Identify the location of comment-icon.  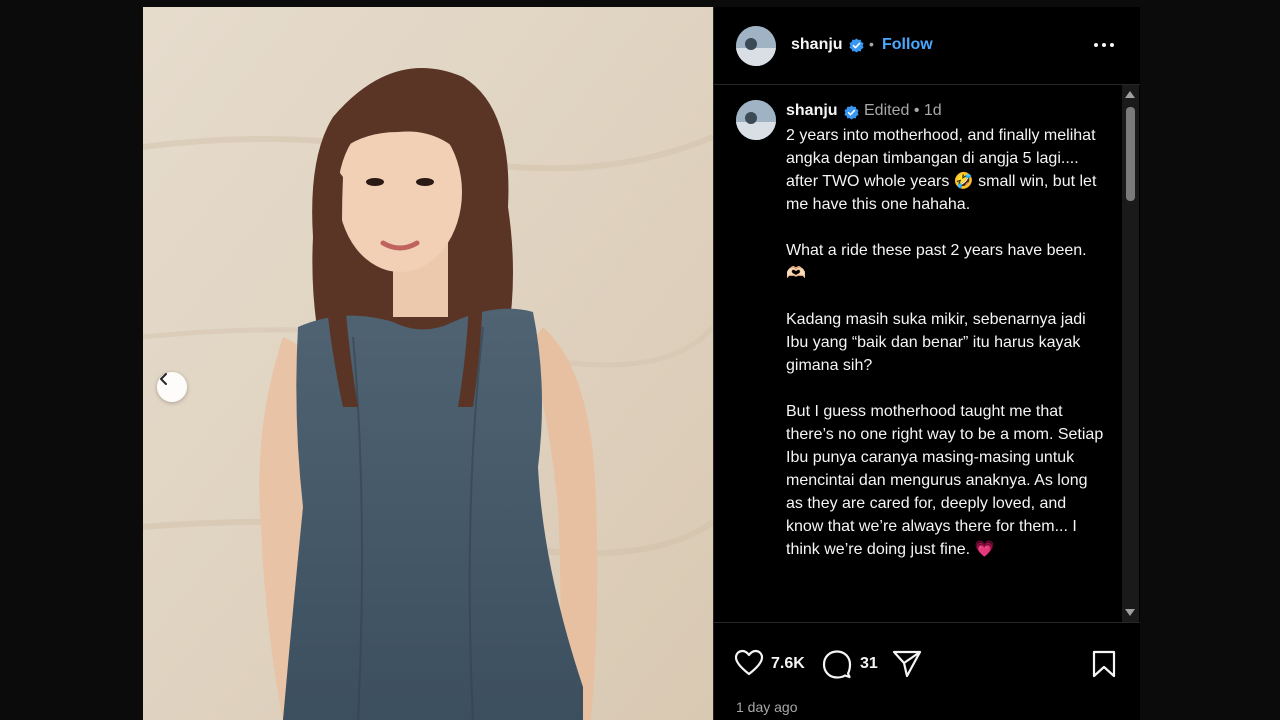
(837, 664).